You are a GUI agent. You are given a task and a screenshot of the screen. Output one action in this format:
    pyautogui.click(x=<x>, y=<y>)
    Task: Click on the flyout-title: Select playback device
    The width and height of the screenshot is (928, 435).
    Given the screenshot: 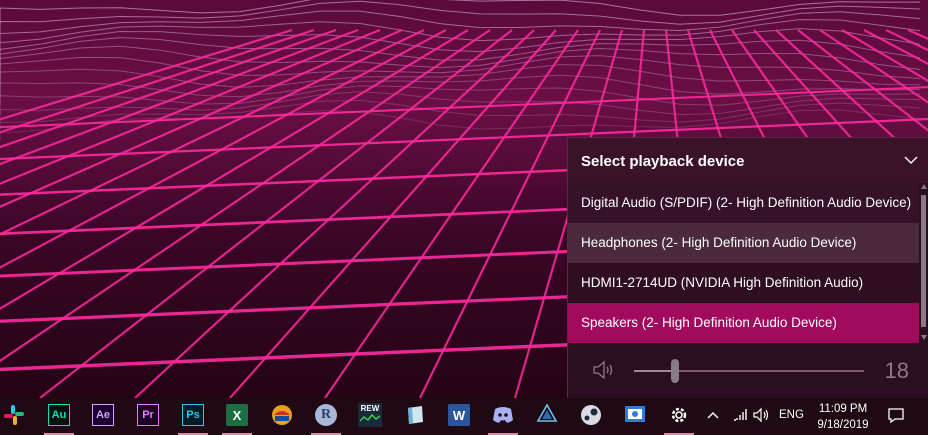 What is the action you would take?
    pyautogui.click(x=663, y=161)
    